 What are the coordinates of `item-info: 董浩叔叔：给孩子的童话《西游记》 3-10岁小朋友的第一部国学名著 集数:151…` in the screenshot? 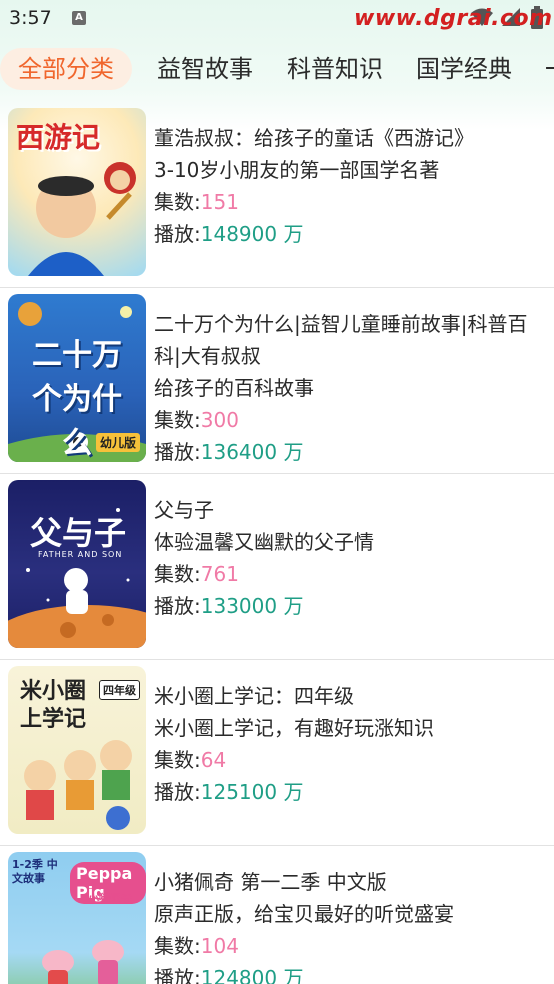 It's located at (353, 186).